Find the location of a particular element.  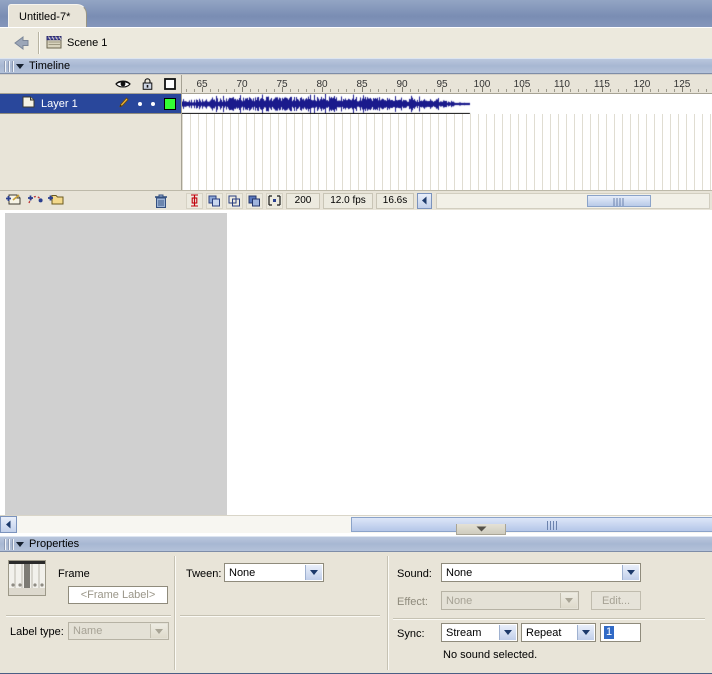

effect-chevron-down-icon is located at coordinates (568, 600).